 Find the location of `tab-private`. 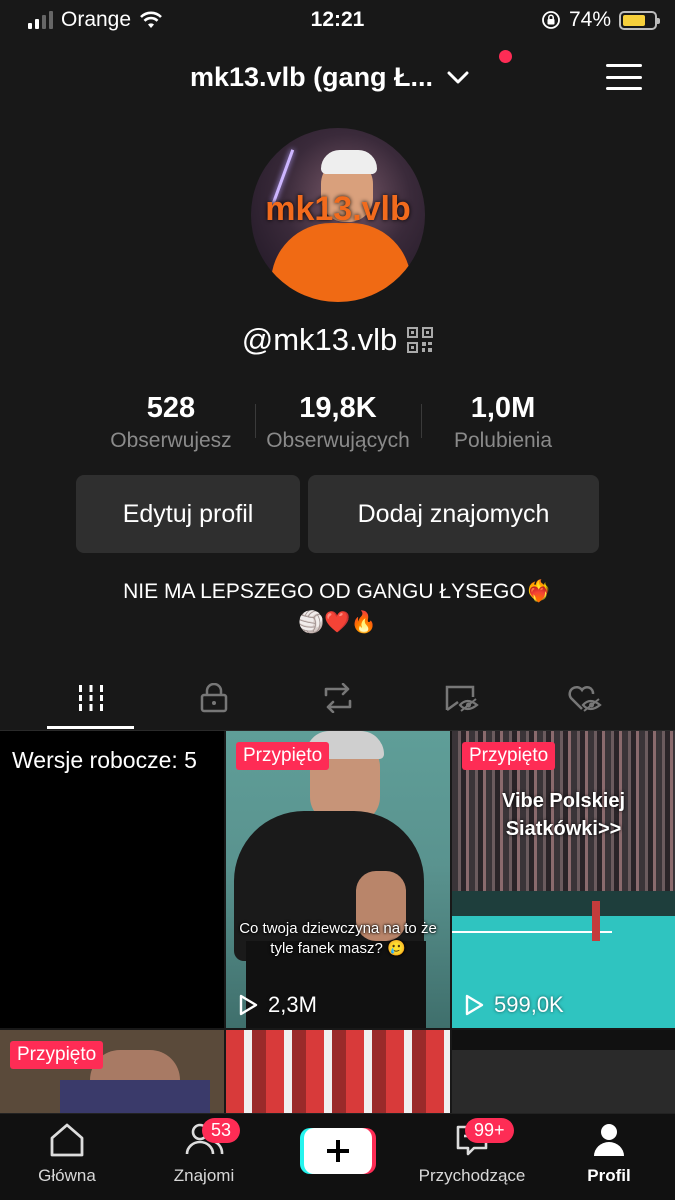

tab-private is located at coordinates (214, 698).